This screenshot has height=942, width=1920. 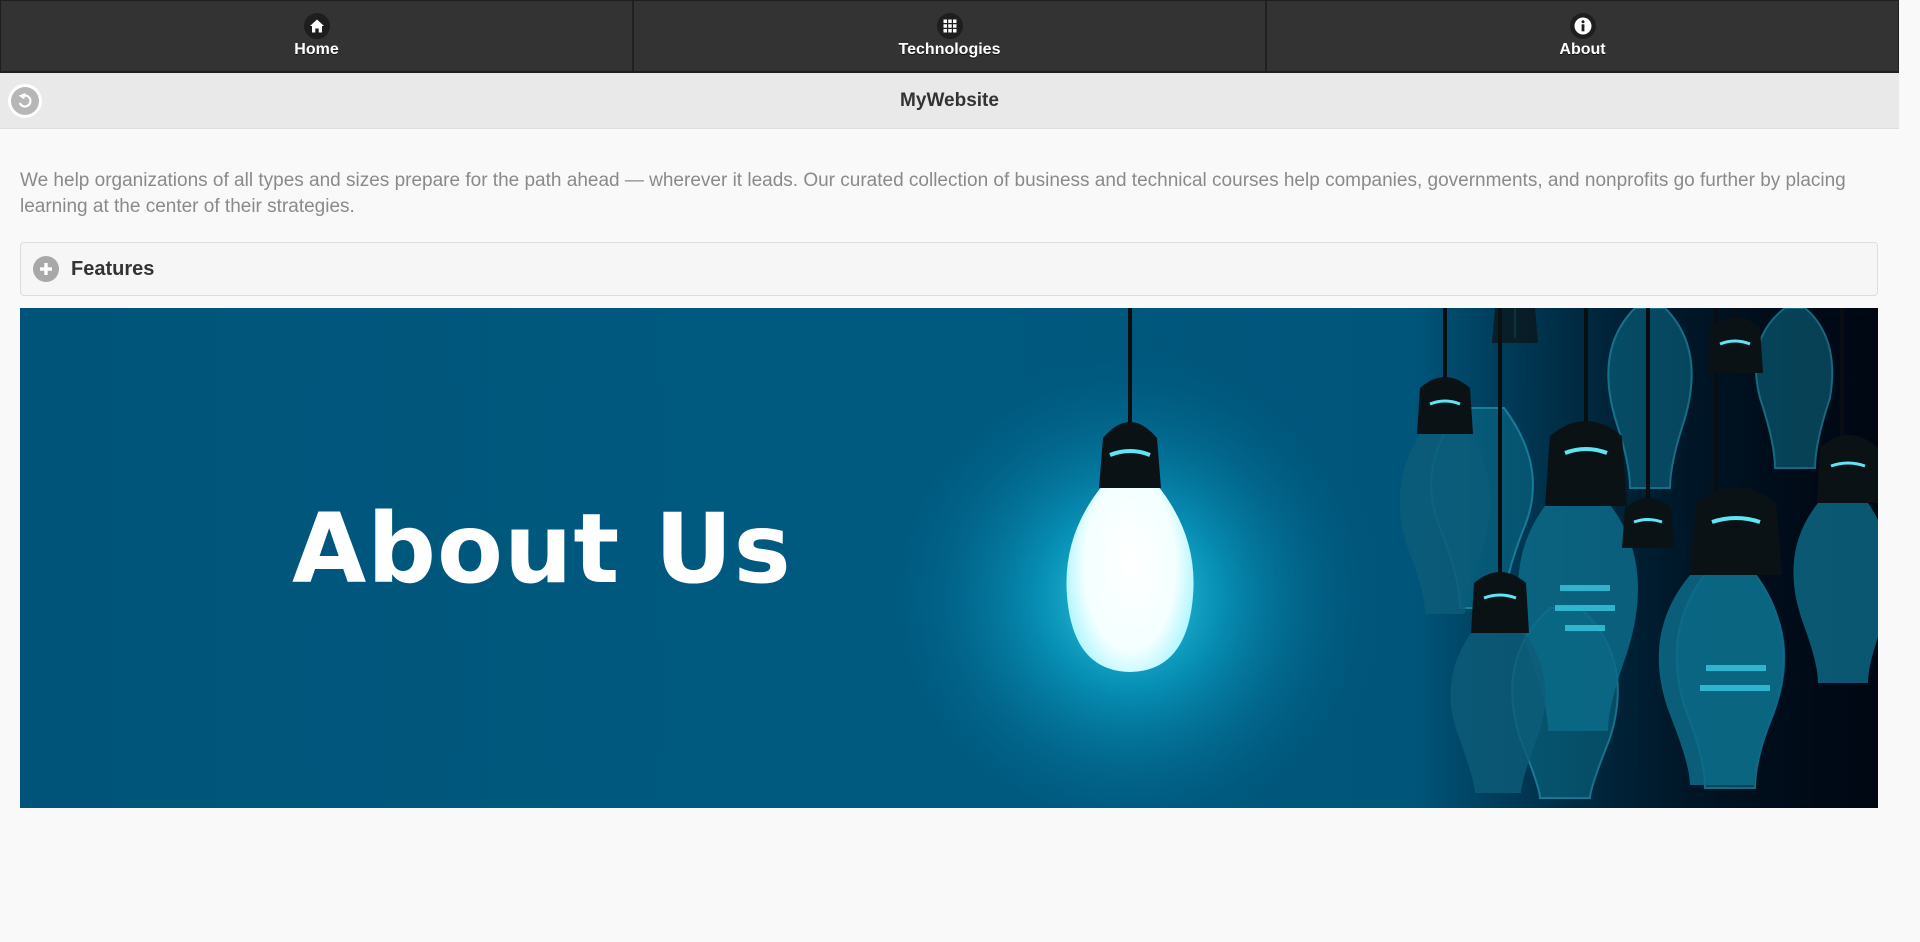 I want to click on page-title: MyWebsite, so click(x=949, y=100).